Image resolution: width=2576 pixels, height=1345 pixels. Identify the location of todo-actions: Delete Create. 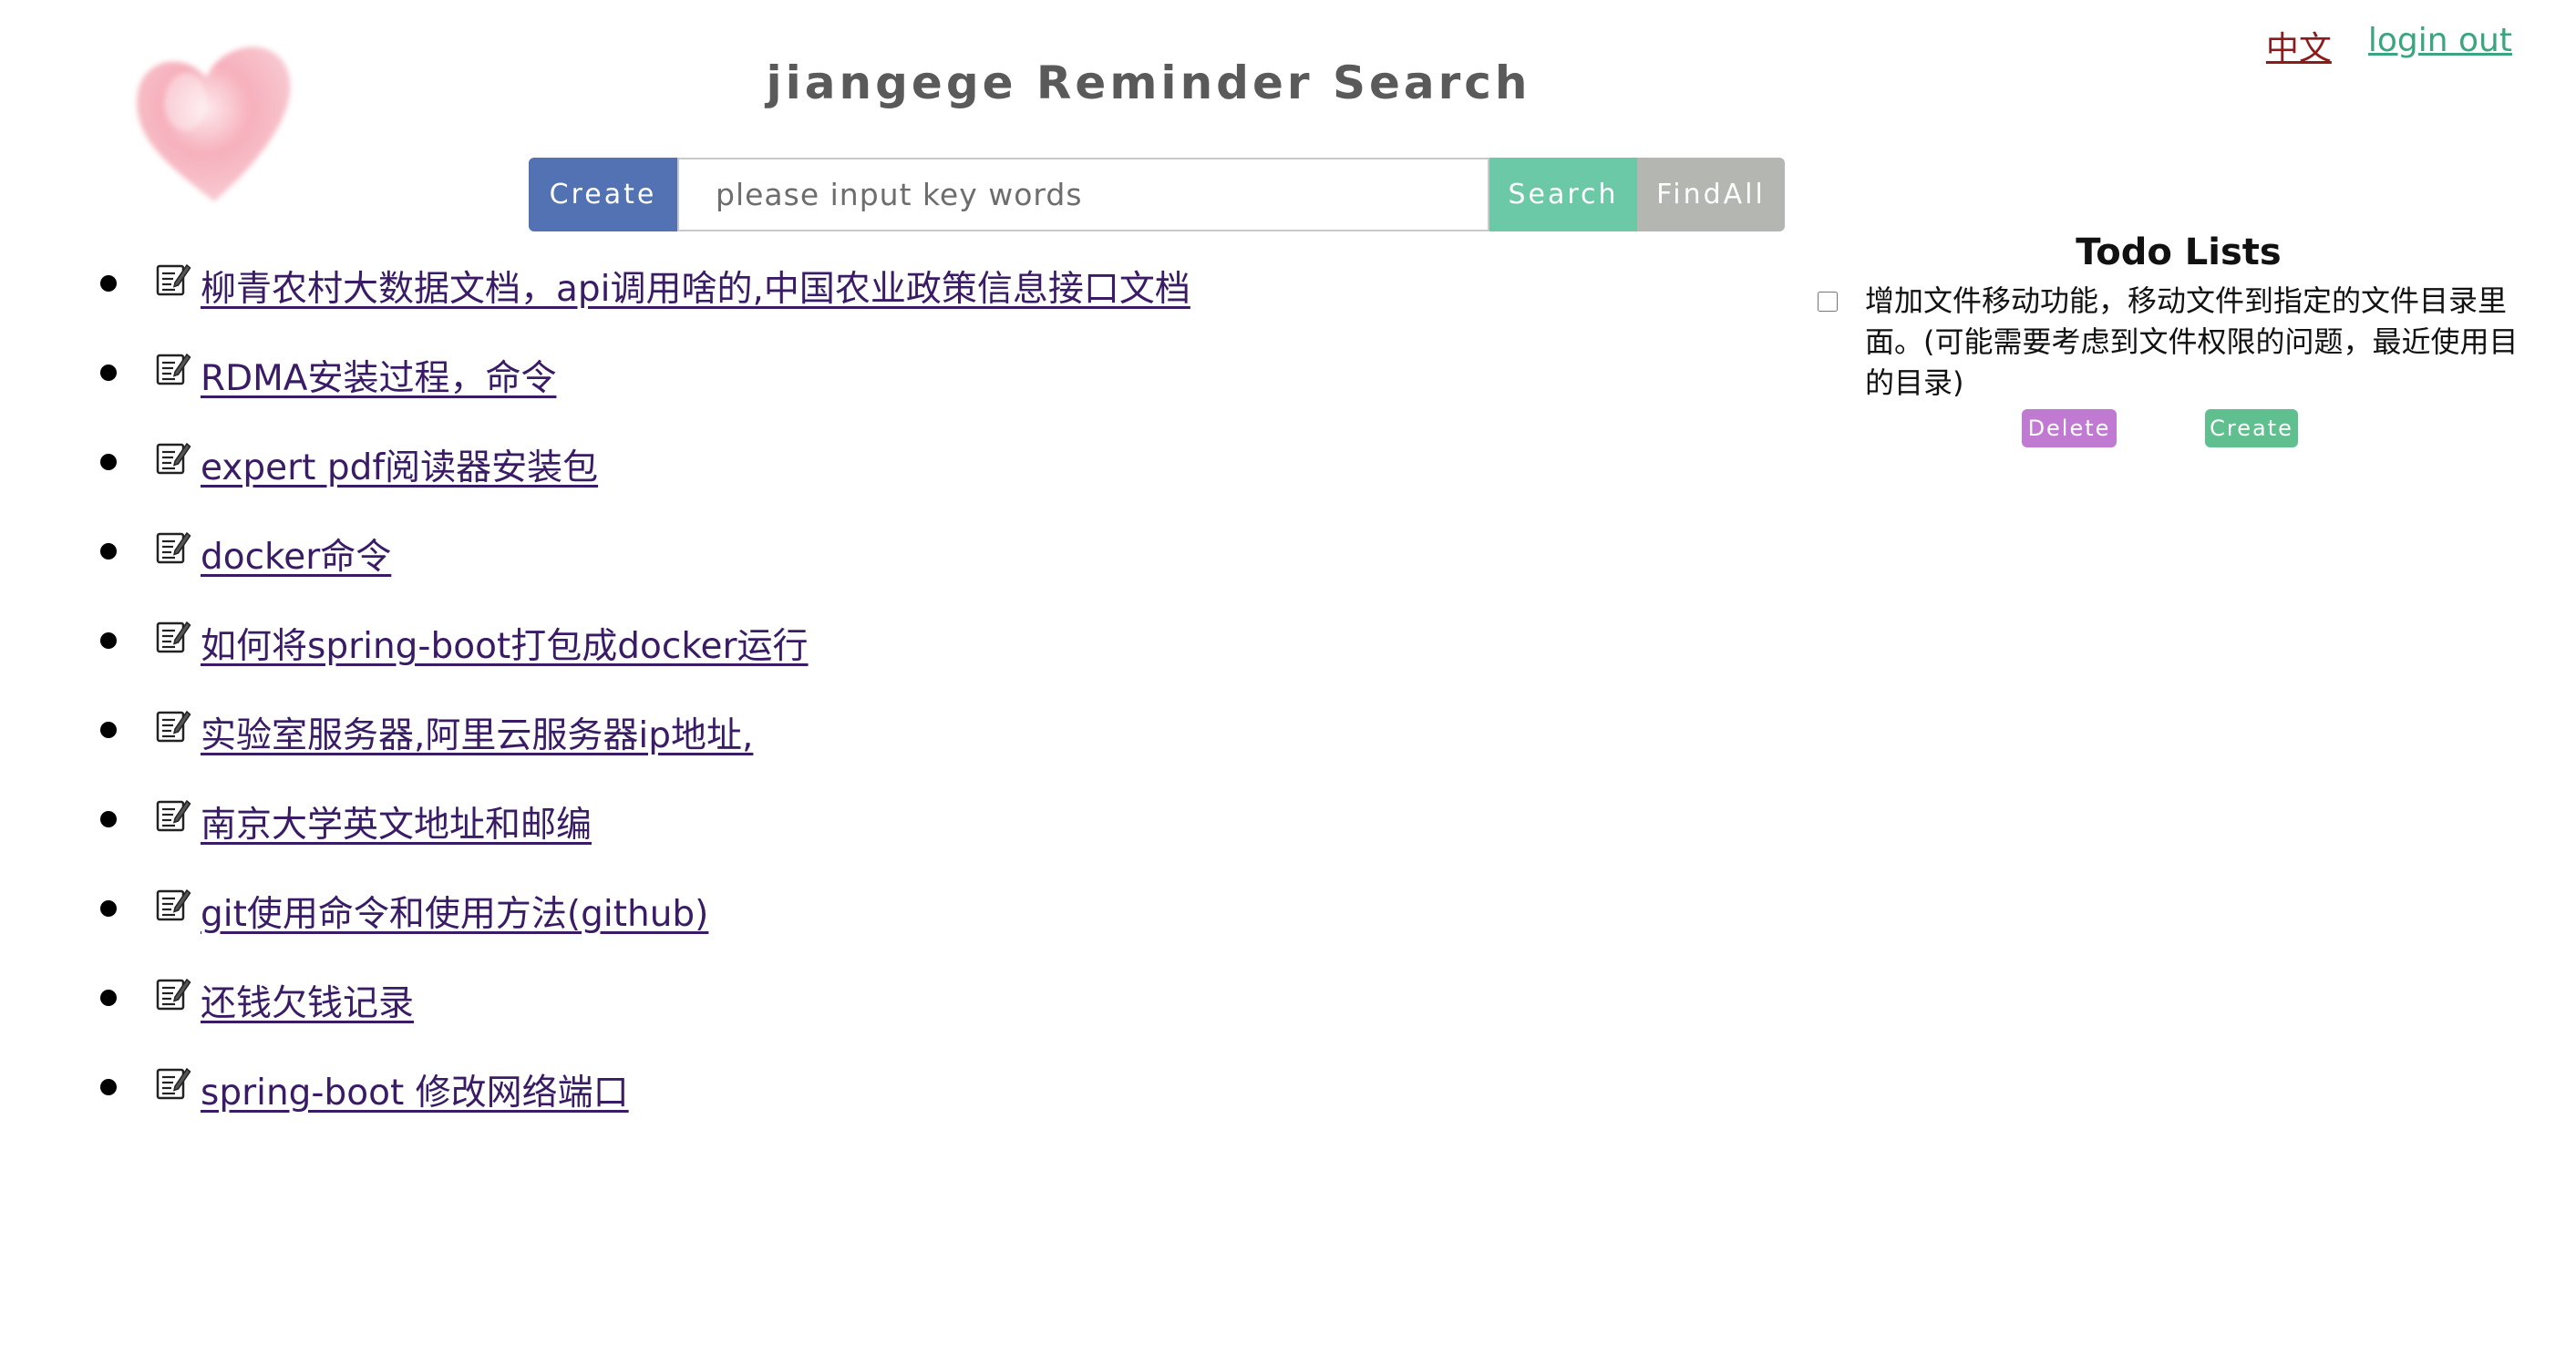
(2178, 429).